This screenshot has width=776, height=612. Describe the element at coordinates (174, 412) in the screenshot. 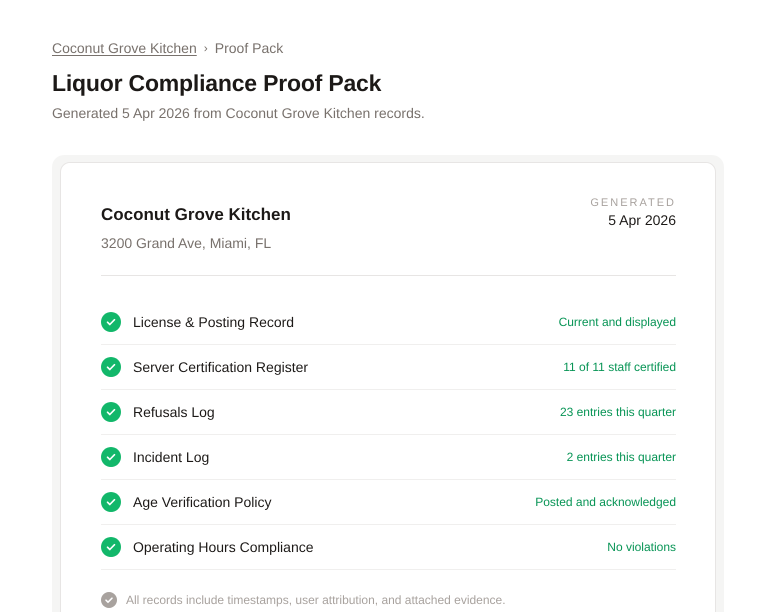

I see `record-name: Refusals Log` at that location.